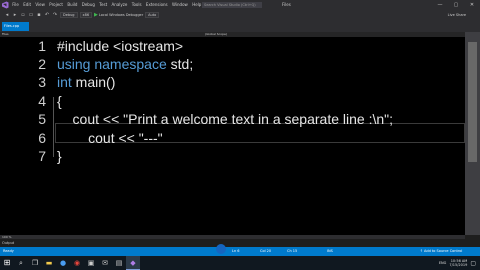 This screenshot has width=480, height=270. Describe the element at coordinates (42, 156) in the screenshot. I see `line-number: 7` at that location.